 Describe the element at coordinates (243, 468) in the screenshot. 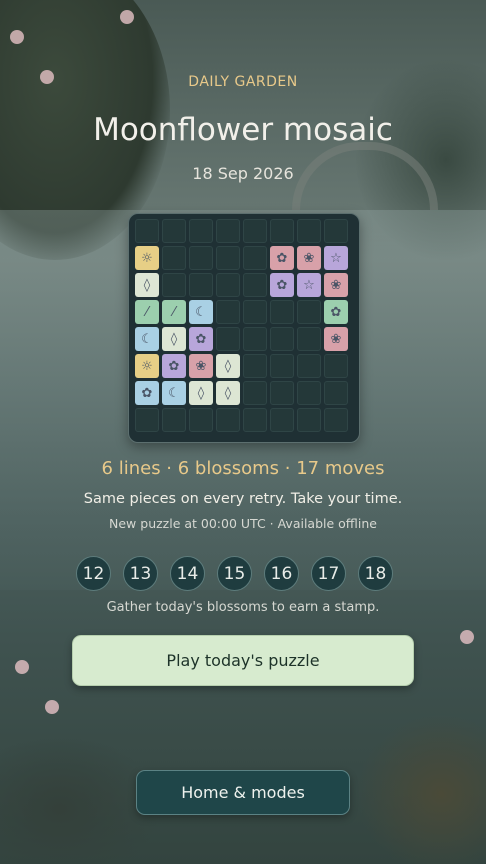

I see `puzzle-stats: 6 lines · 6 blossoms · 17 moves` at that location.